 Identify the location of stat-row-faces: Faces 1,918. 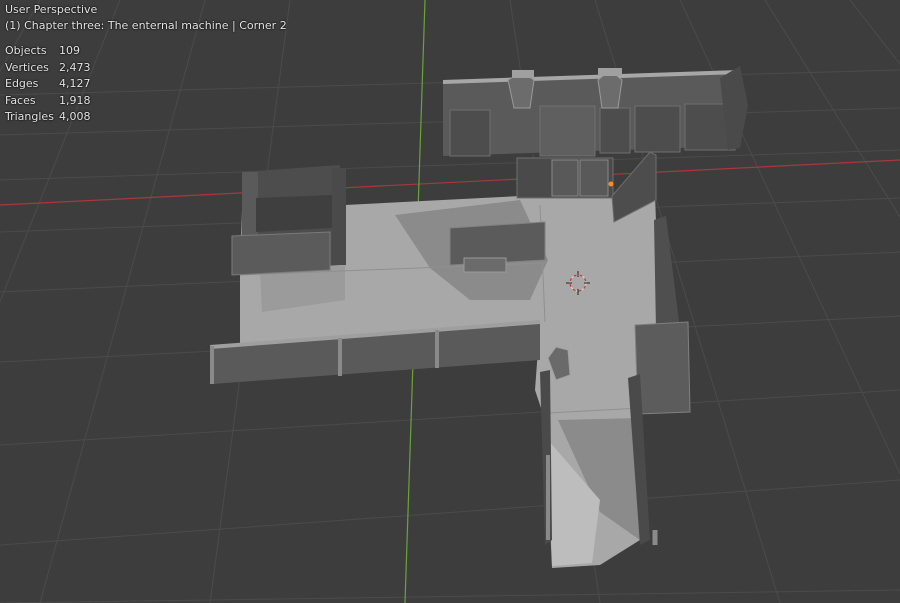
(48, 101).